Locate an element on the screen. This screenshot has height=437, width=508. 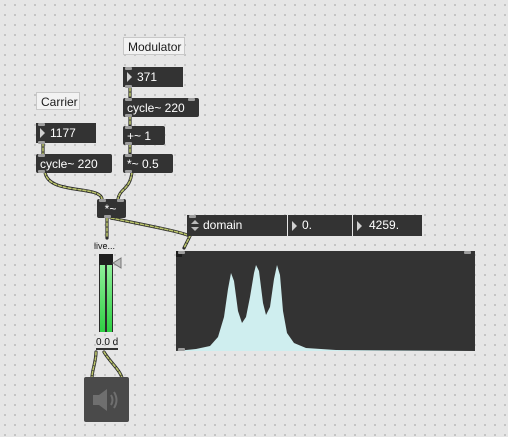
speaker-icon is located at coordinates (105, 400).